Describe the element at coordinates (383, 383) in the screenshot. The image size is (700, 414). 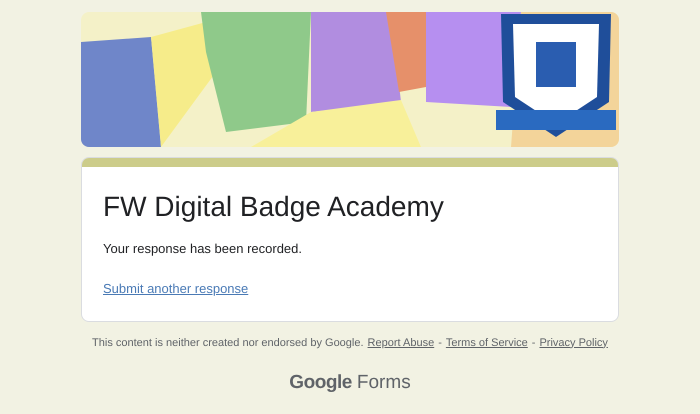
I see `product-name: Forms` at that location.